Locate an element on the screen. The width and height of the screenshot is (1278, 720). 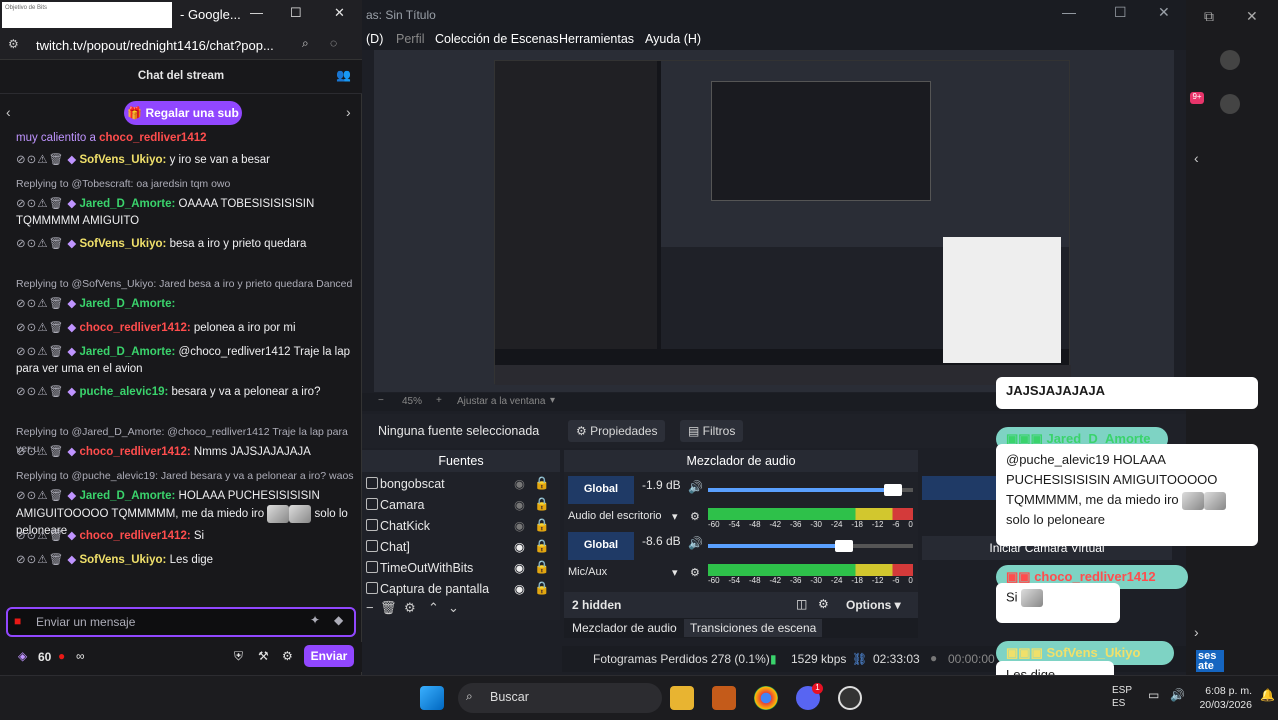
bits-icon: ◆ is located at coordinates (338, 620).